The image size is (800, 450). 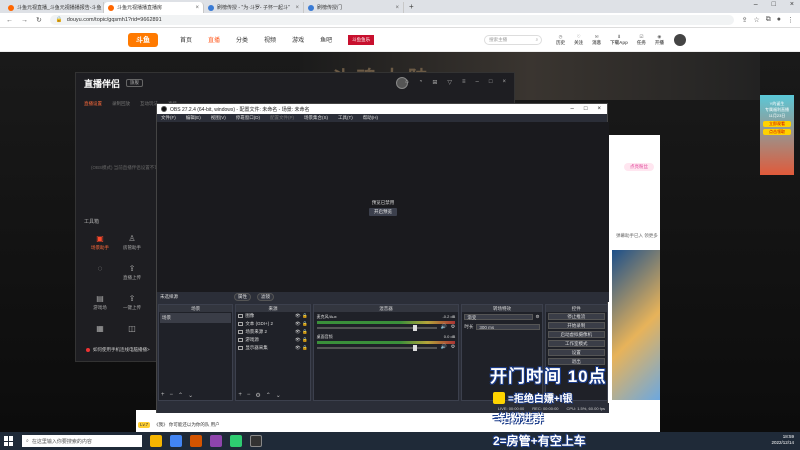 I want to click on system-tray-clock: 18:59 2022/12/14, so click(x=782, y=440).